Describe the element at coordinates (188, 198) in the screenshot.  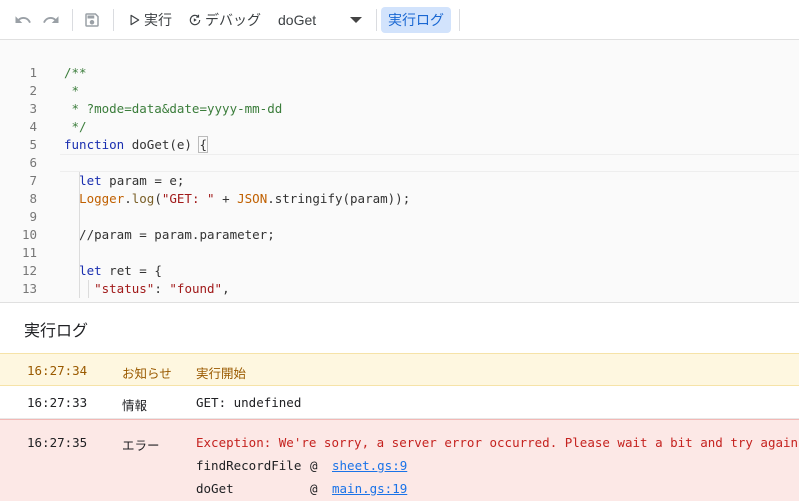
I see `code-token: "GET: "` at that location.